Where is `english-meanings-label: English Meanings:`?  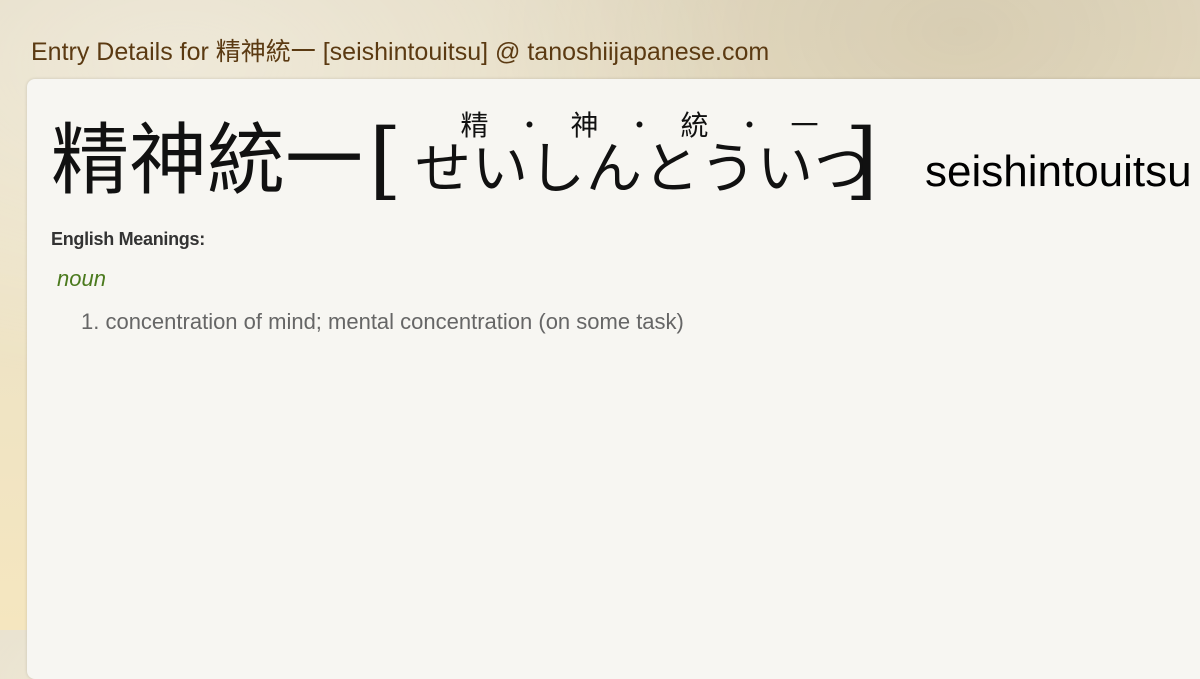 english-meanings-label: English Meanings: is located at coordinates (128, 239).